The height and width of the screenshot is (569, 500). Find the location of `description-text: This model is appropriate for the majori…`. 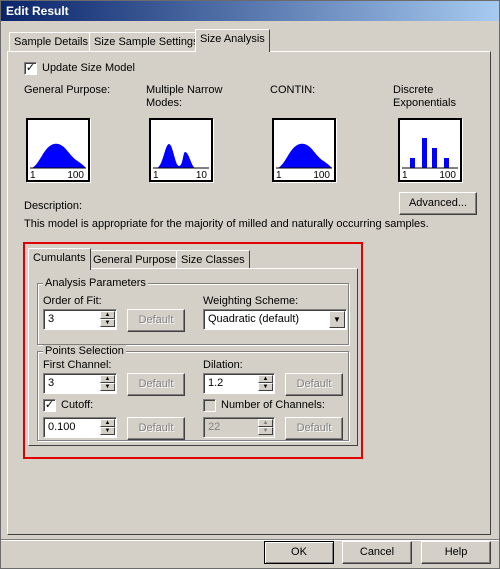

description-text: This model is appropriate for the majori… is located at coordinates (226, 224).